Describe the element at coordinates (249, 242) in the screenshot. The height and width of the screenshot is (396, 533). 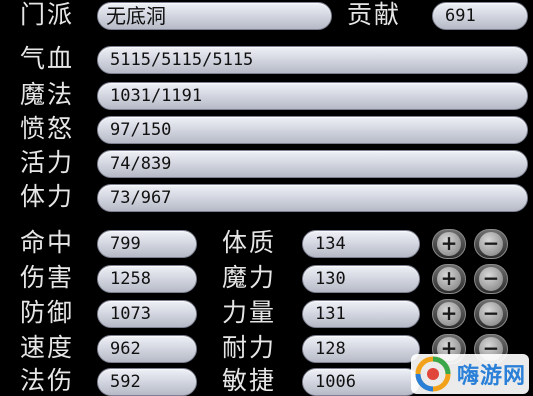
I see `constitution-label: 体质` at that location.